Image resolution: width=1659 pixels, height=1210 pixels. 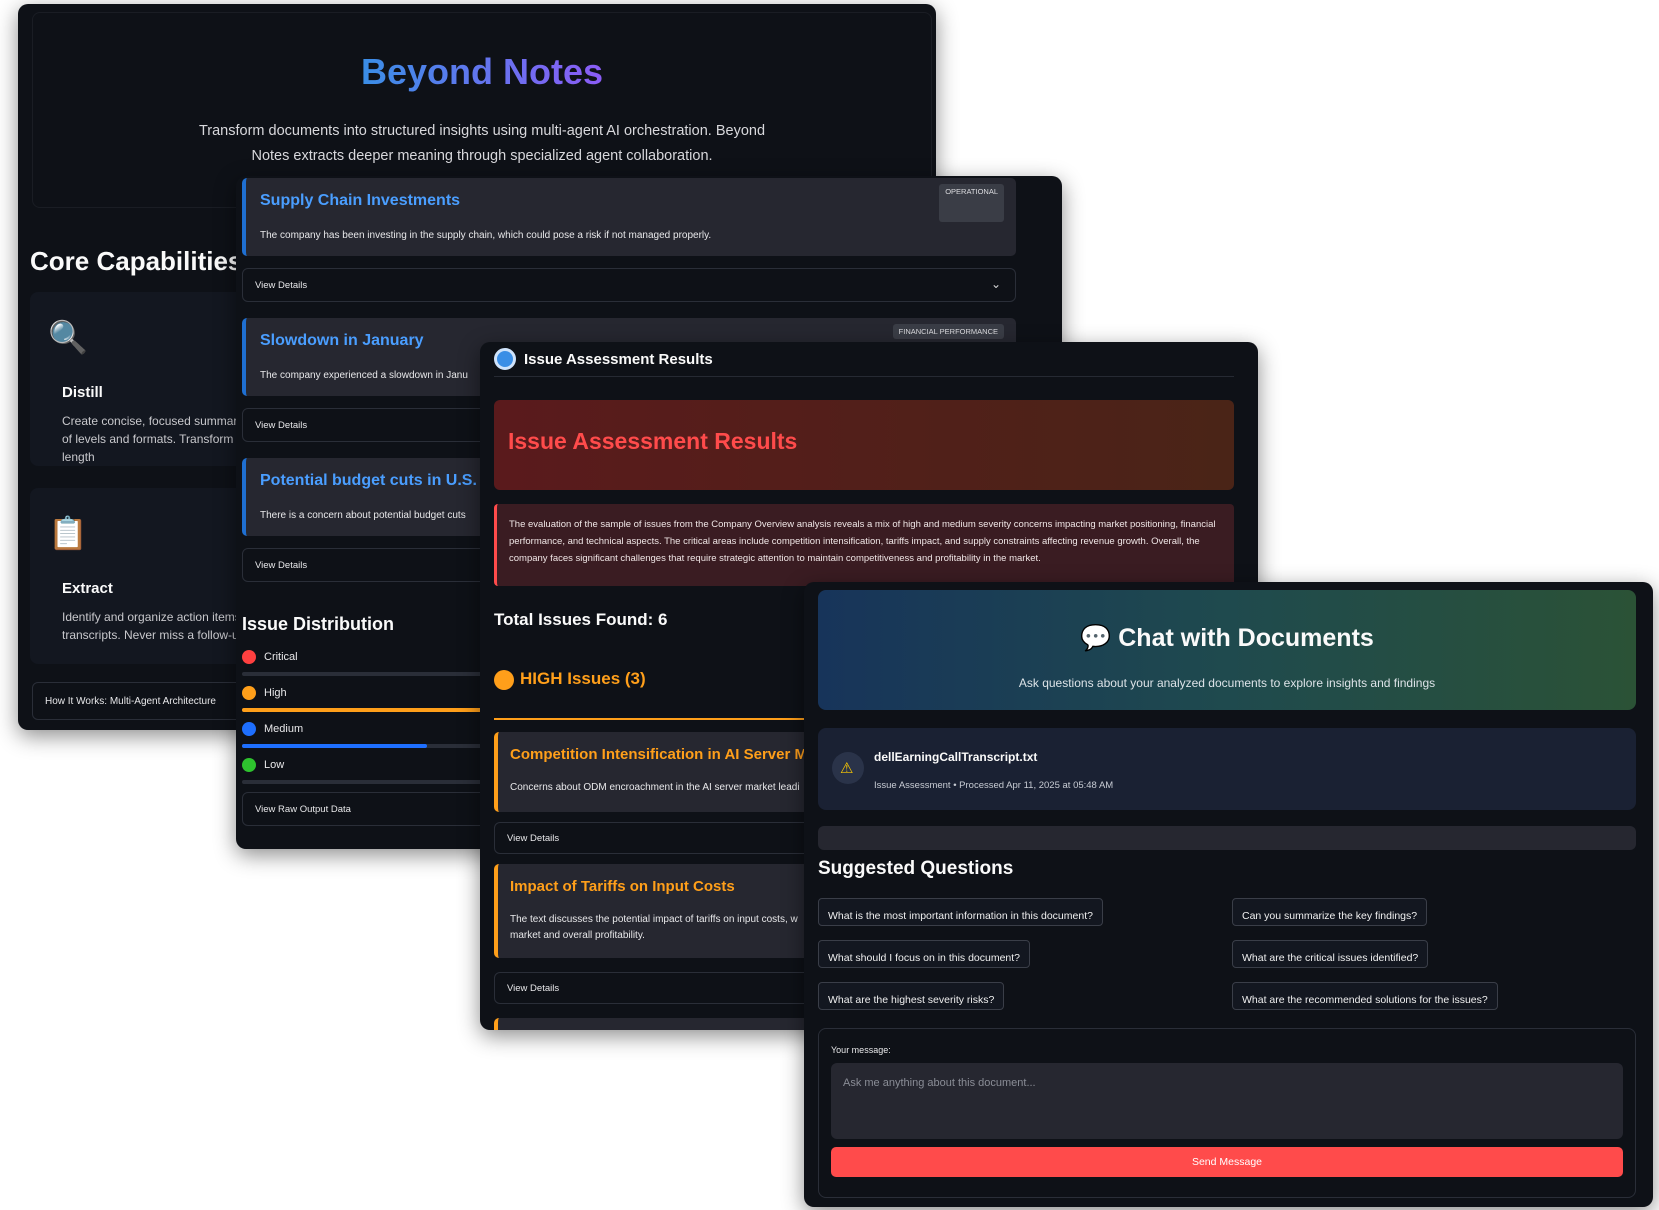 What do you see at coordinates (504, 680) in the screenshot?
I see `orange-circle-icon` at bounding box center [504, 680].